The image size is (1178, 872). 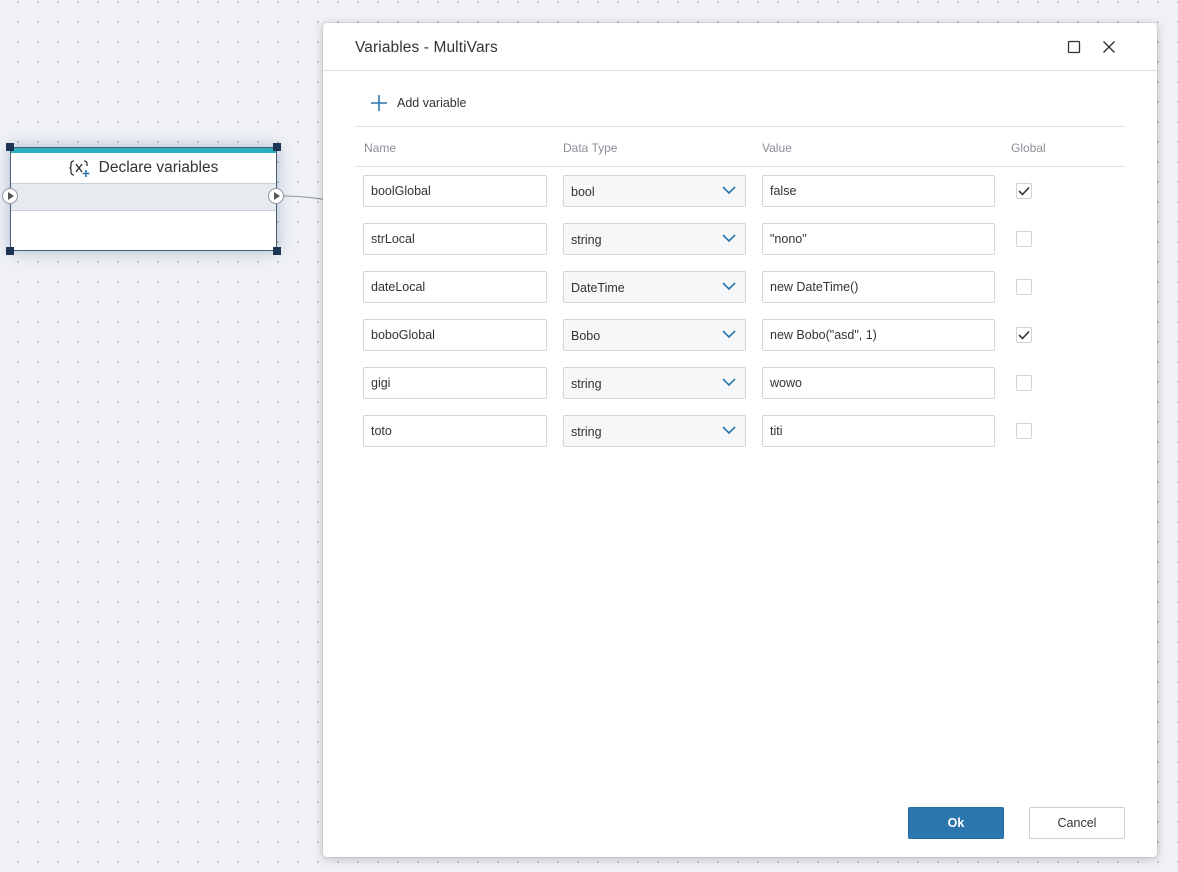 What do you see at coordinates (956, 823) in the screenshot?
I see `ok-button: Ok` at bounding box center [956, 823].